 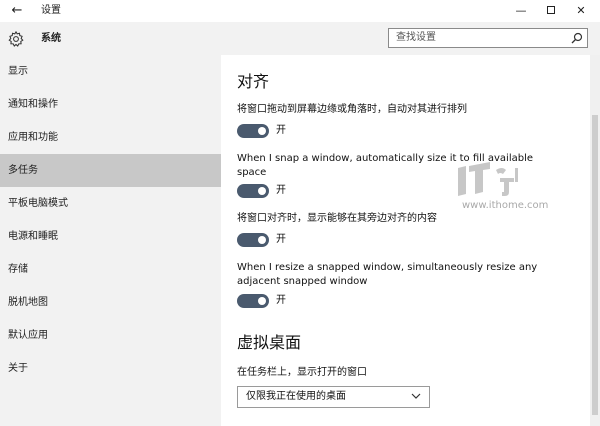 I want to click on snap-setting-4-state: 开, so click(x=281, y=300).